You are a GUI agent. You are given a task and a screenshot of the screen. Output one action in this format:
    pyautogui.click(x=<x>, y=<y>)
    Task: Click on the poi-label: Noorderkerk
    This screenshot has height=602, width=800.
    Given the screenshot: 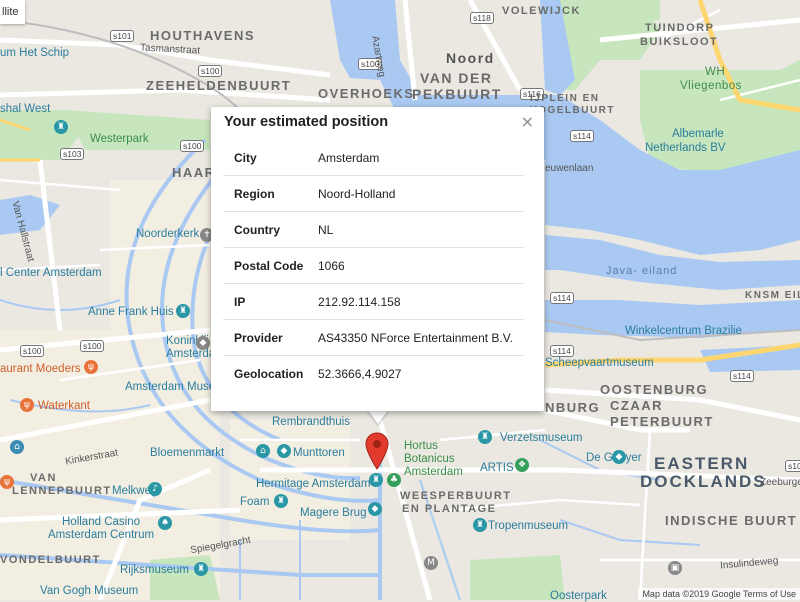 What is the action you would take?
    pyautogui.click(x=167, y=234)
    